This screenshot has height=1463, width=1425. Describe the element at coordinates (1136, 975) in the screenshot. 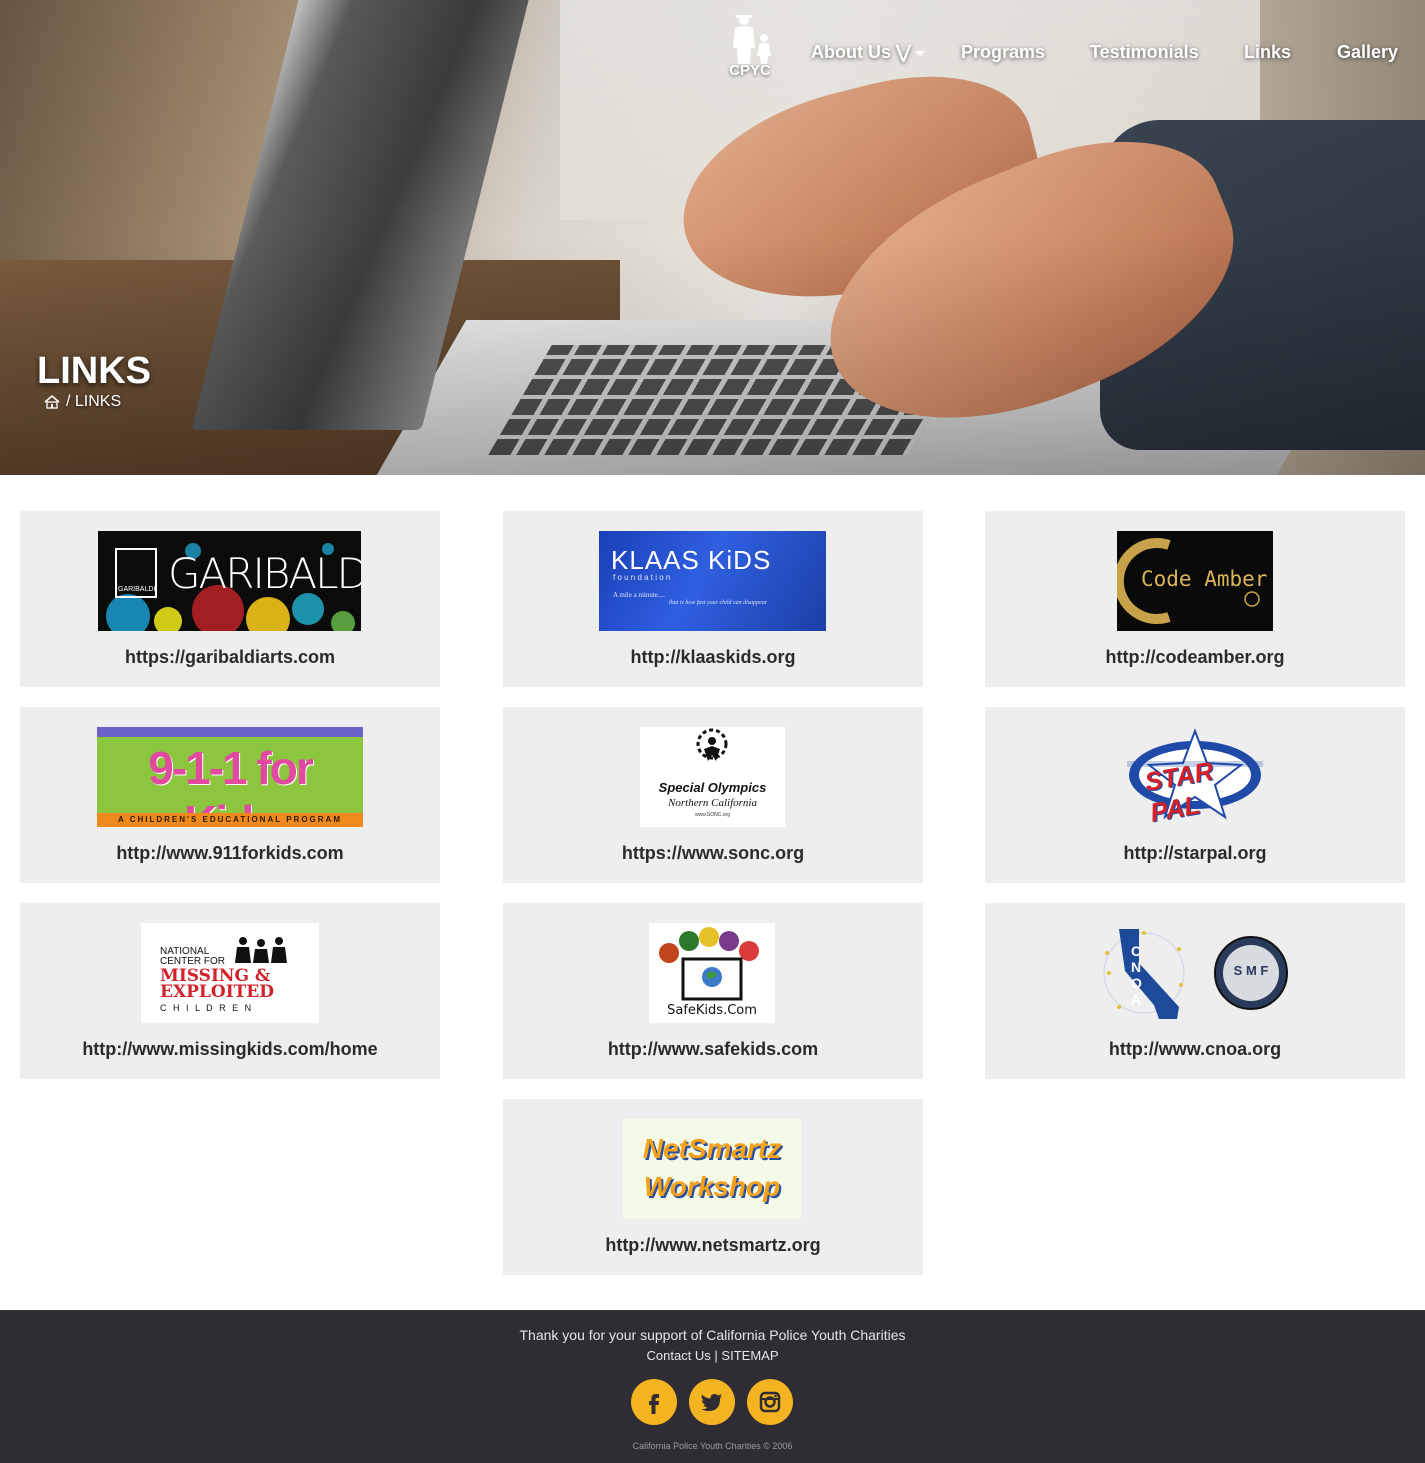

I see `cnoa-logo-text: C N O A` at that location.